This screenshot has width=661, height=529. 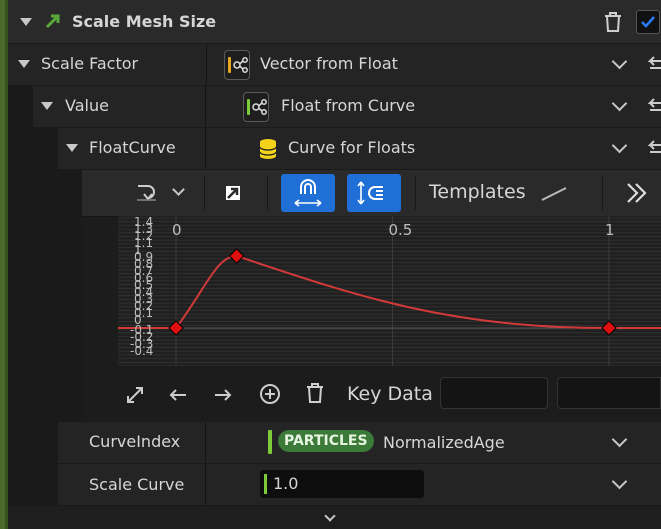 I want to click on chevron-double-right-icon, so click(x=637, y=193).